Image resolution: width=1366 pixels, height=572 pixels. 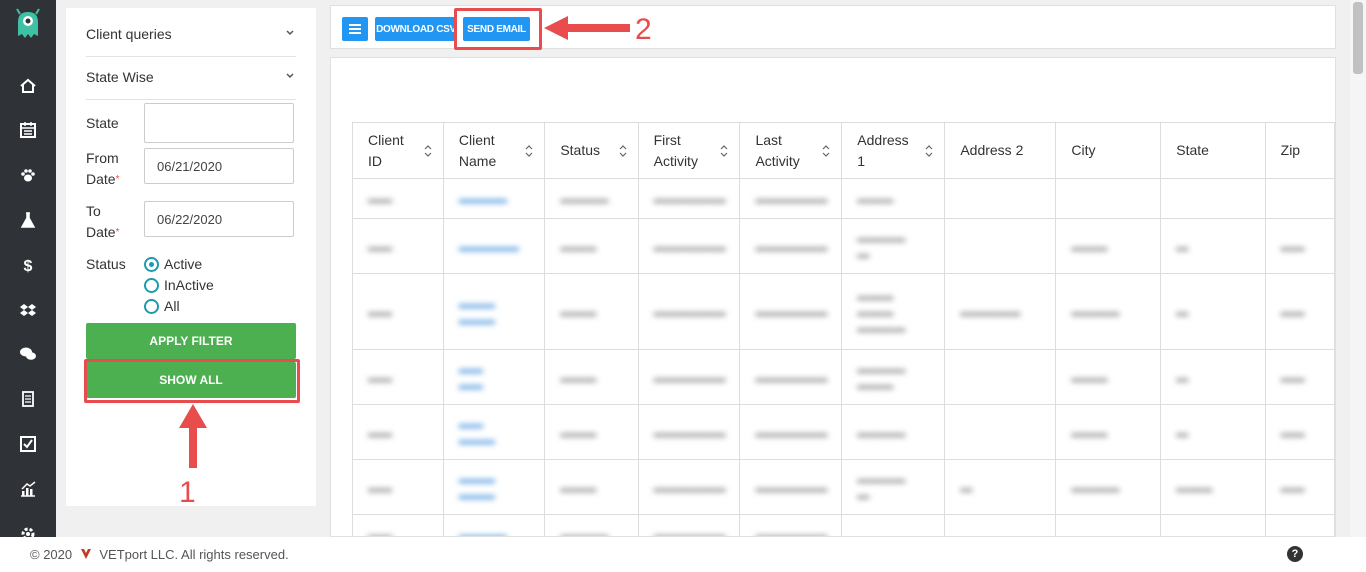 What do you see at coordinates (1108, 150) in the screenshot?
I see `column-header-city: City` at bounding box center [1108, 150].